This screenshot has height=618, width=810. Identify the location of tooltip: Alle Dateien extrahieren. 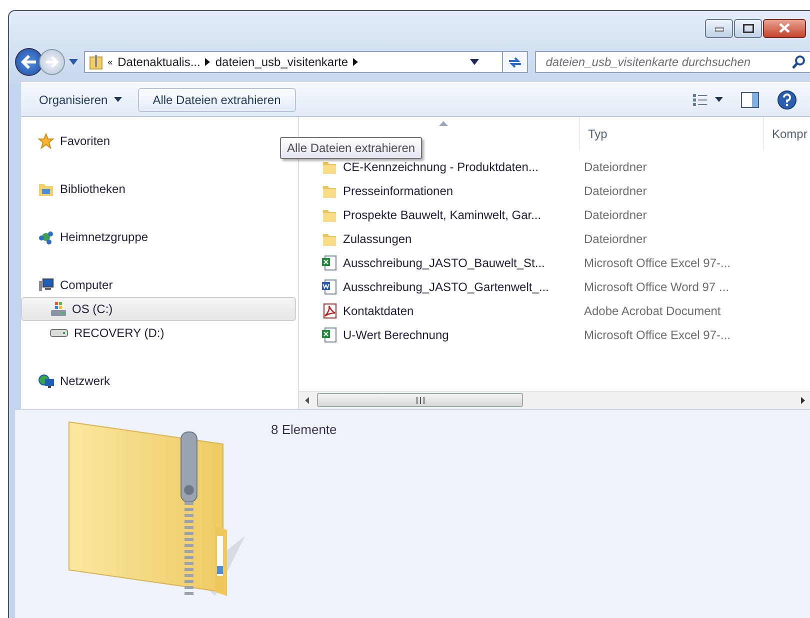
(351, 148).